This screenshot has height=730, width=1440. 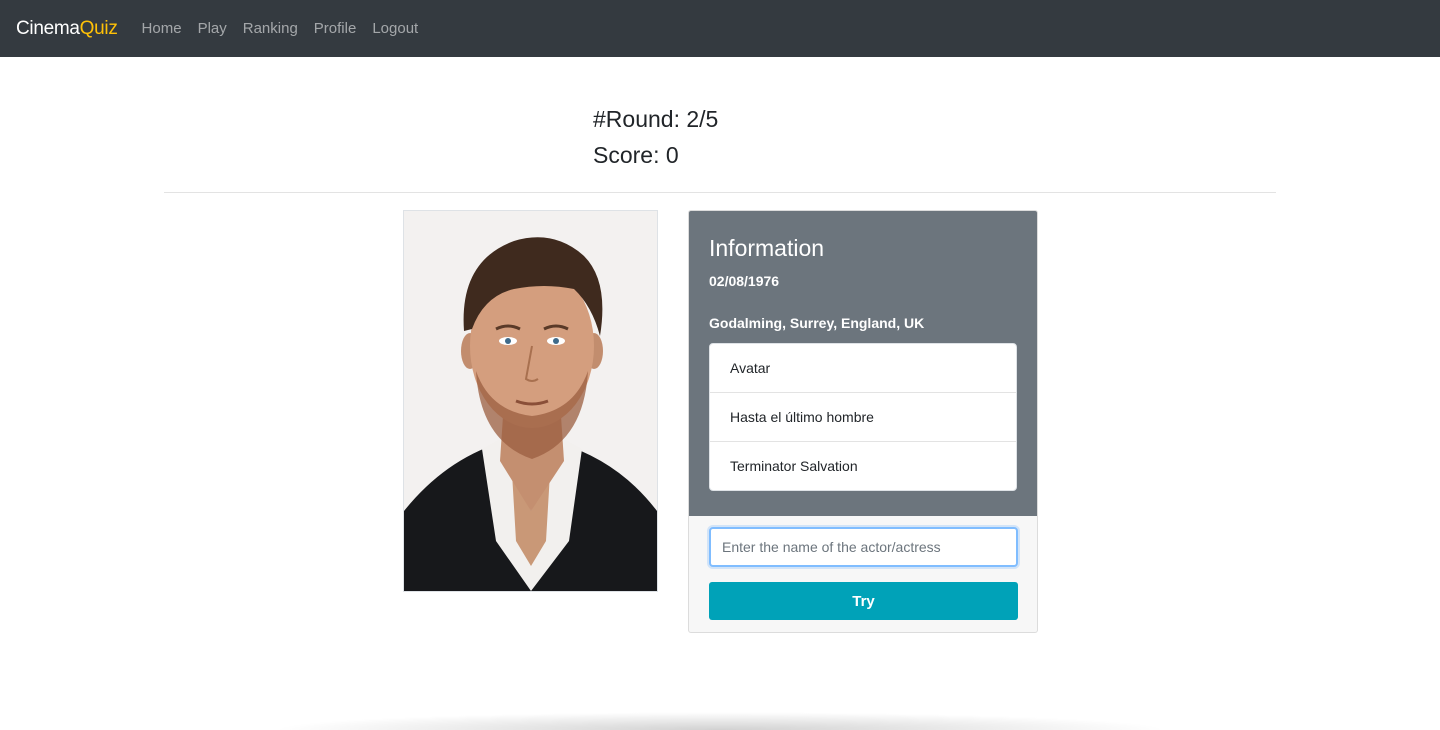 What do you see at coordinates (794, 466) in the screenshot?
I see `movie-item: Terminator Salvation` at bounding box center [794, 466].